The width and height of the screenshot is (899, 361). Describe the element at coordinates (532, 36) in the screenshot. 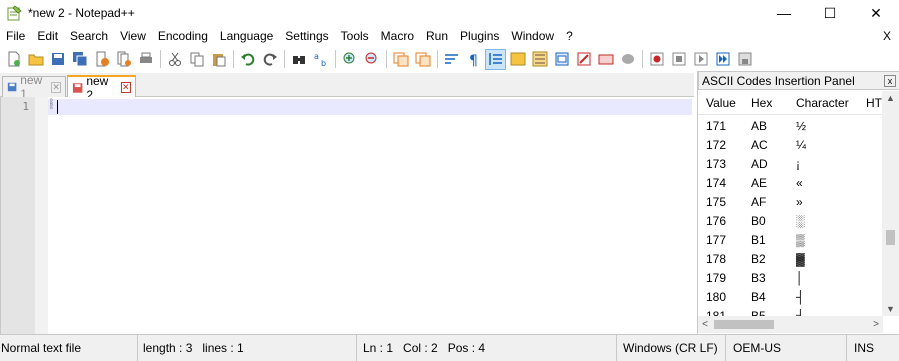

I see `menu-window: Window` at that location.